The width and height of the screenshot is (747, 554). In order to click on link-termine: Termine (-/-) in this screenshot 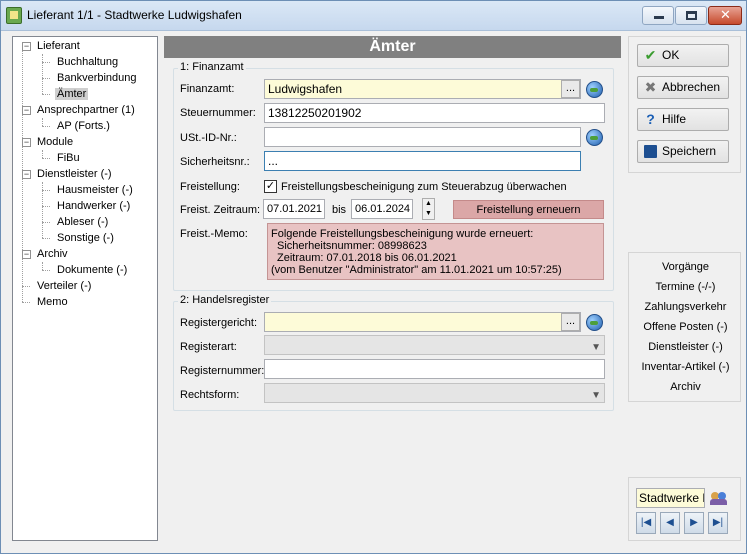, I will do `click(685, 287)`.